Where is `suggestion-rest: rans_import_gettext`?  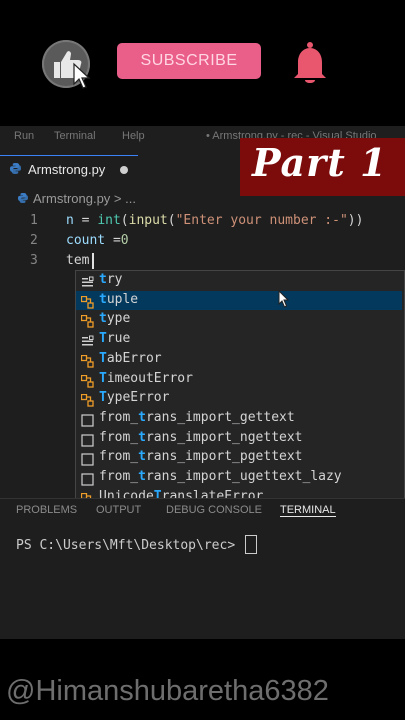
suggestion-rest: rans_import_gettext is located at coordinates (220, 417).